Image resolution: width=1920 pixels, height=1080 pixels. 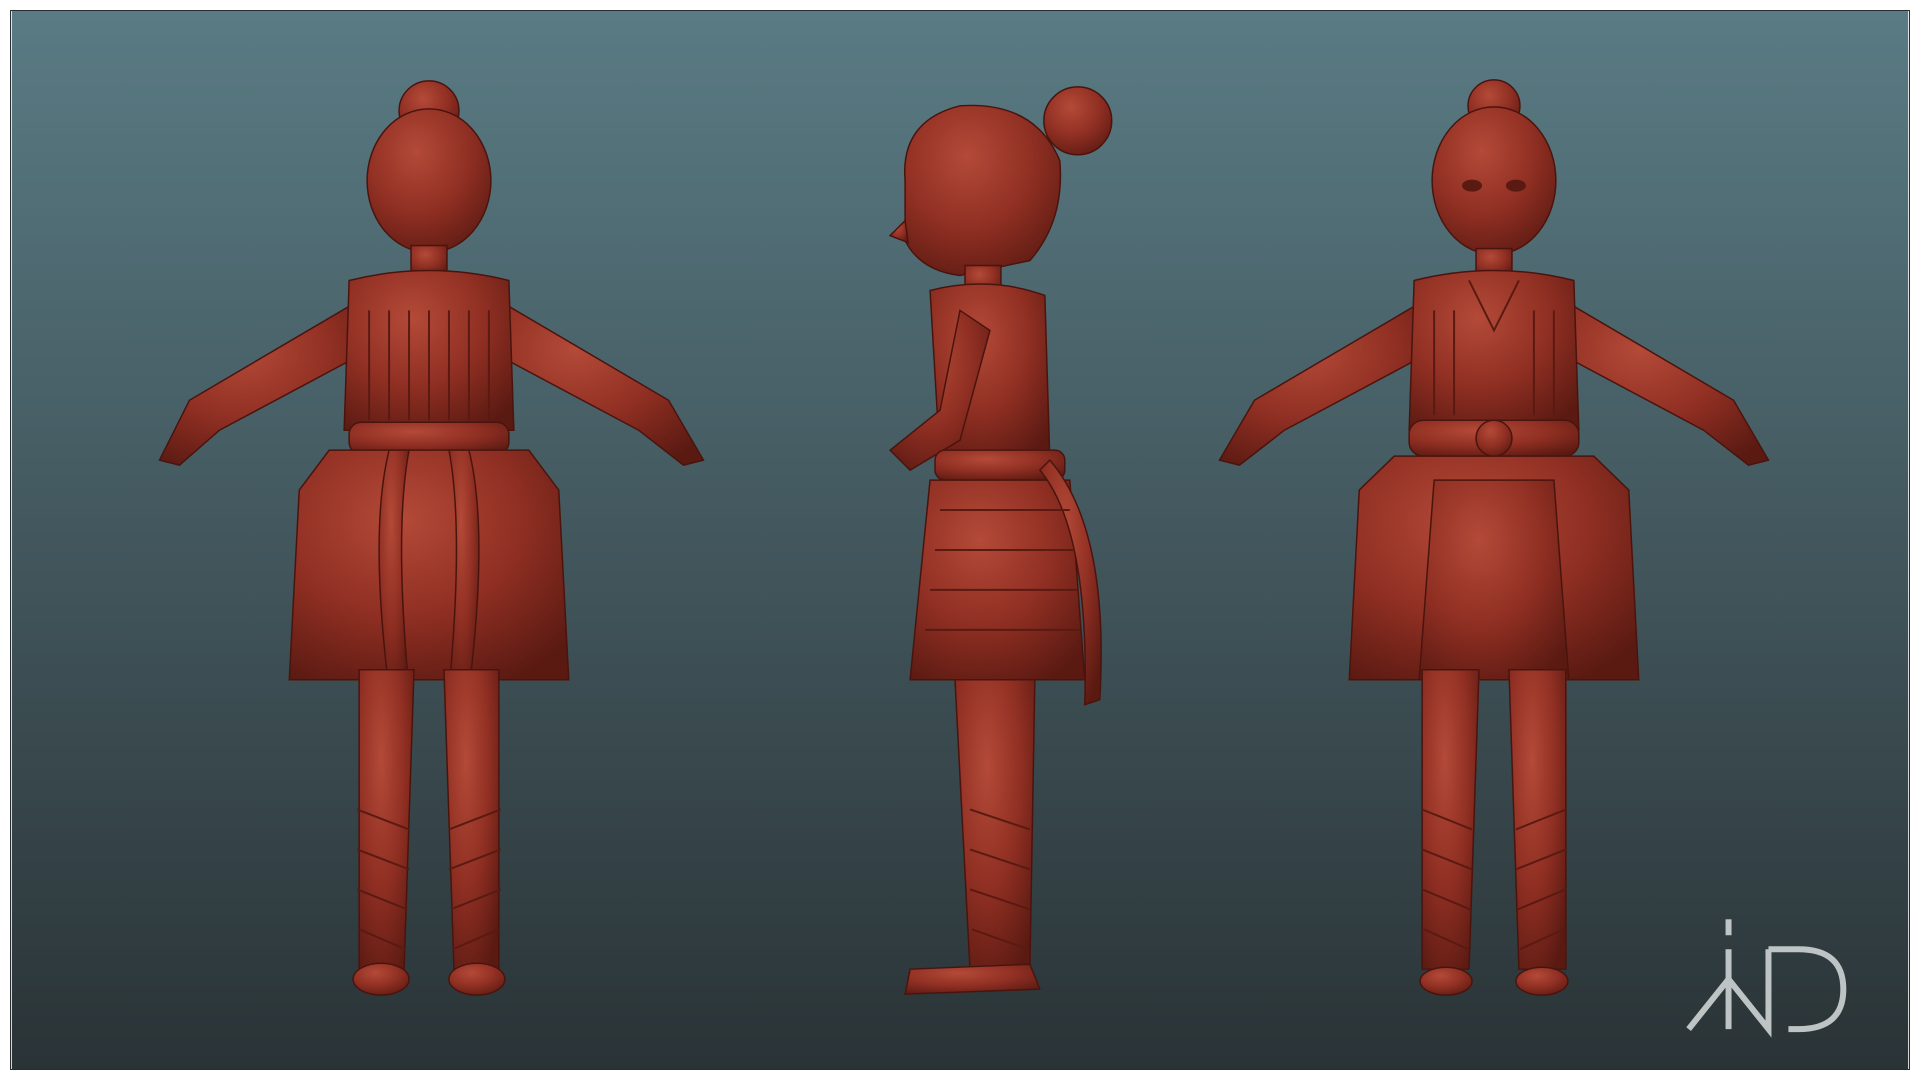 What do you see at coordinates (1472, 185) in the screenshot?
I see `left-eye` at bounding box center [1472, 185].